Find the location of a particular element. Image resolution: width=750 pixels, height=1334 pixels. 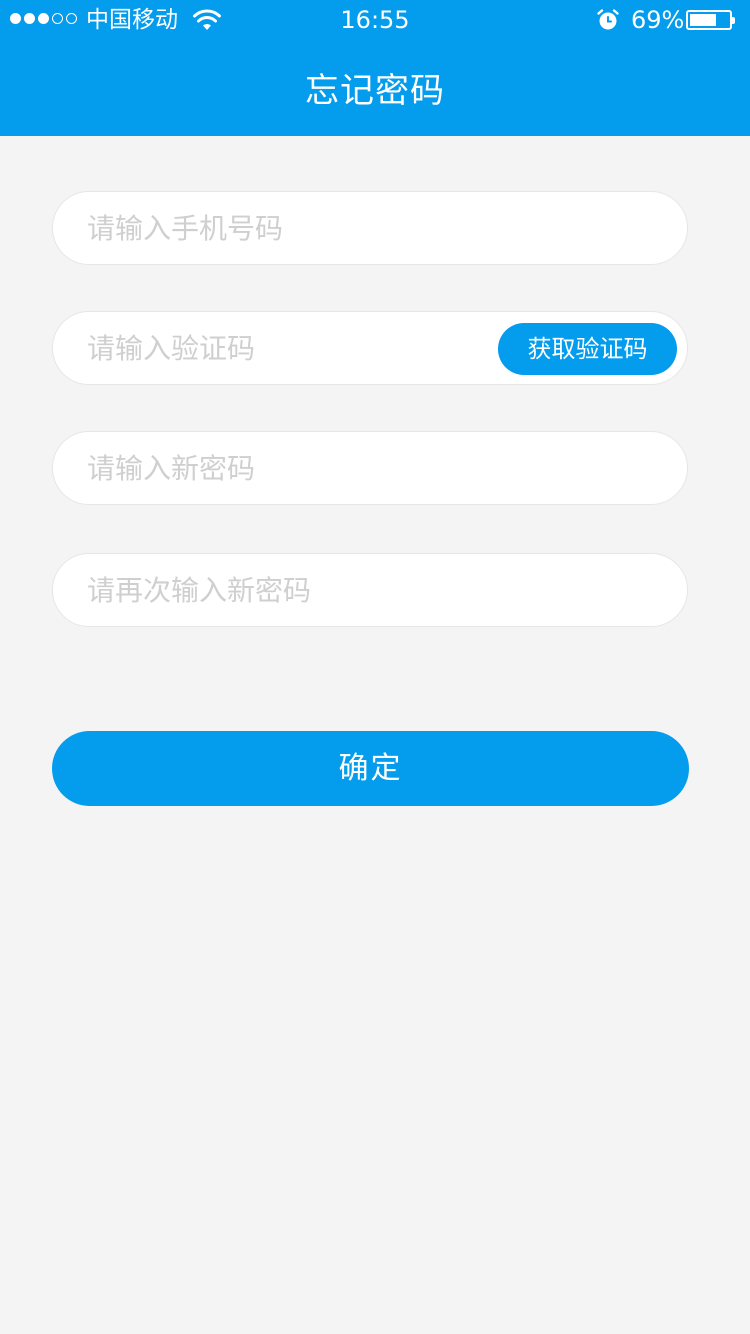

verification-code-field: 获取验证码 is located at coordinates (370, 348).